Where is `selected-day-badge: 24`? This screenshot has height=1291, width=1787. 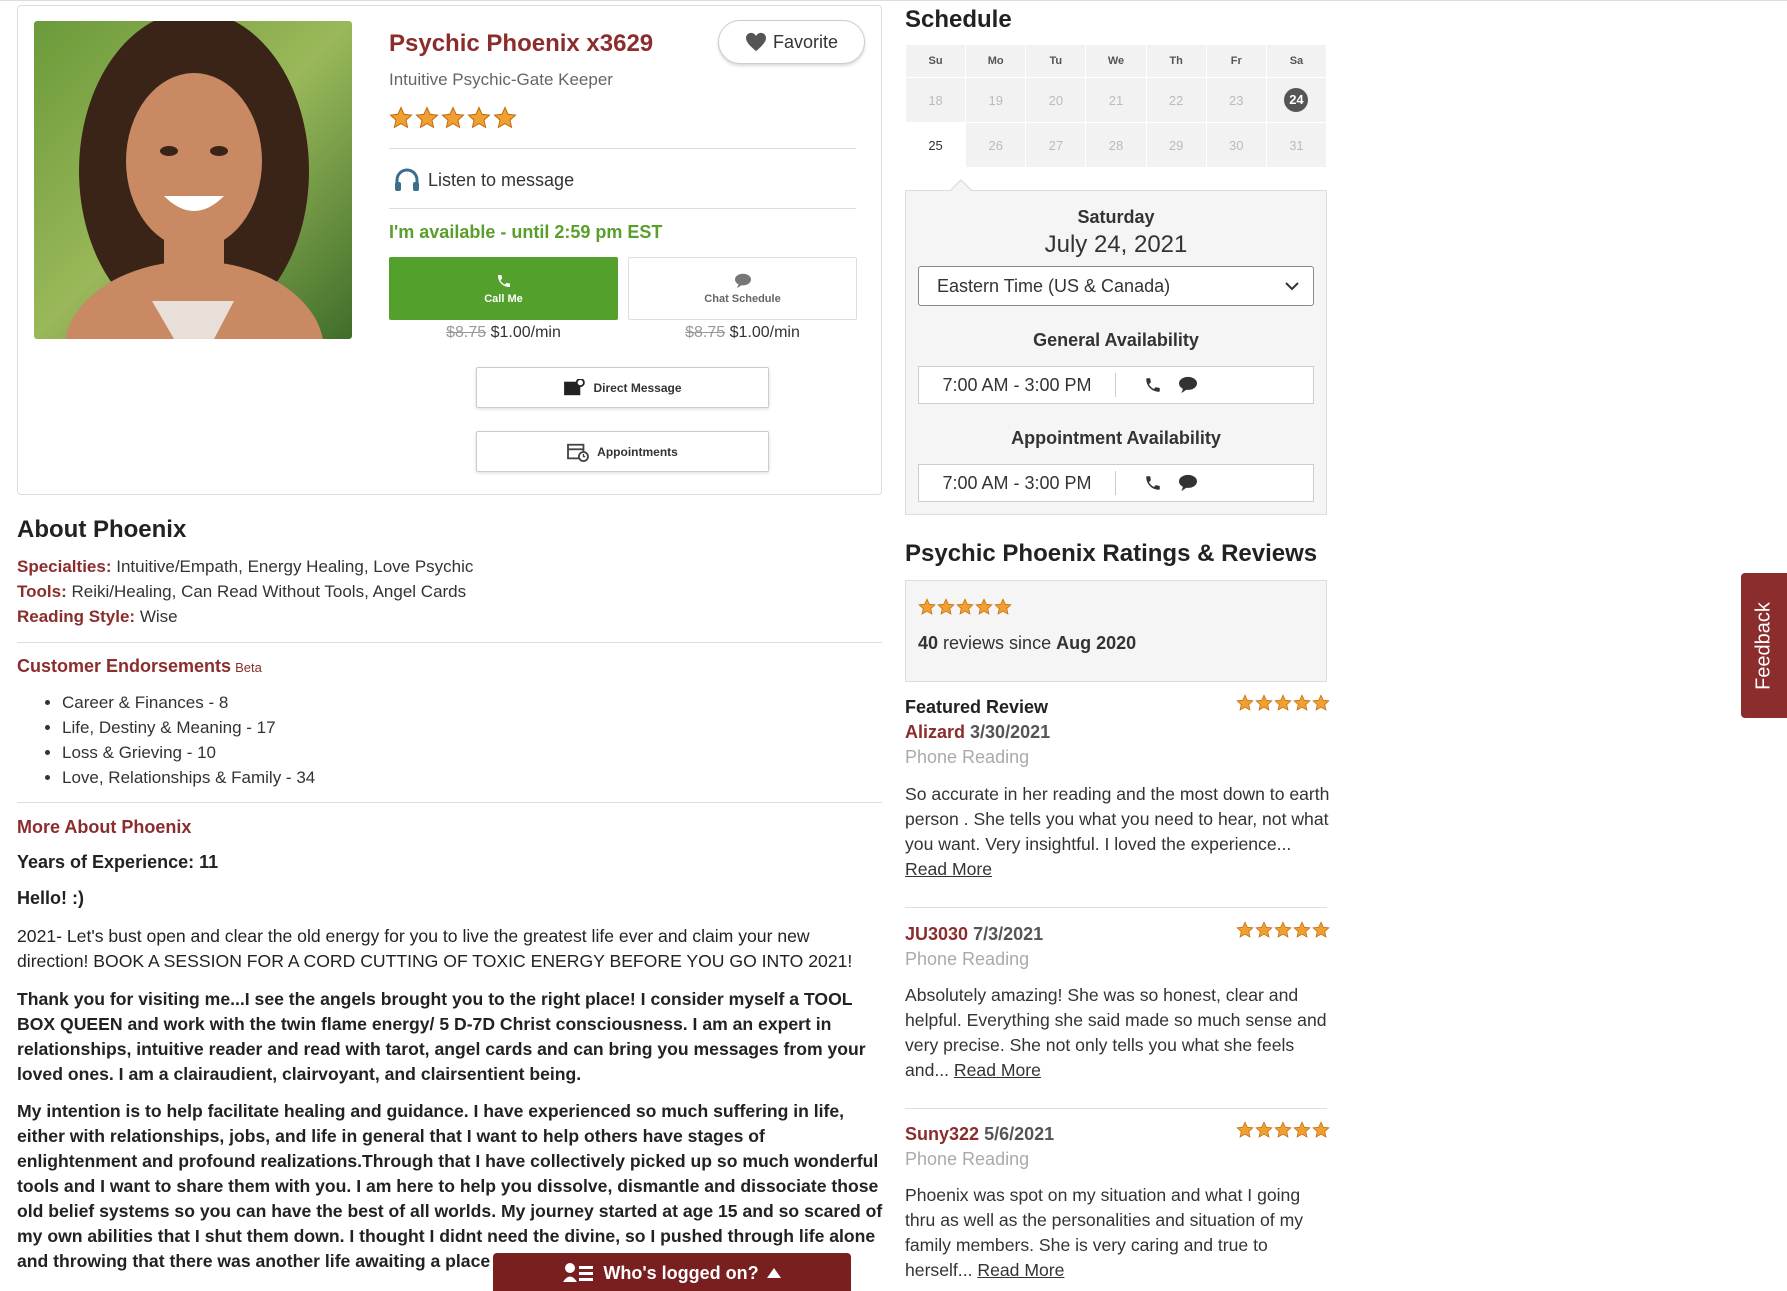 selected-day-badge: 24 is located at coordinates (1296, 100).